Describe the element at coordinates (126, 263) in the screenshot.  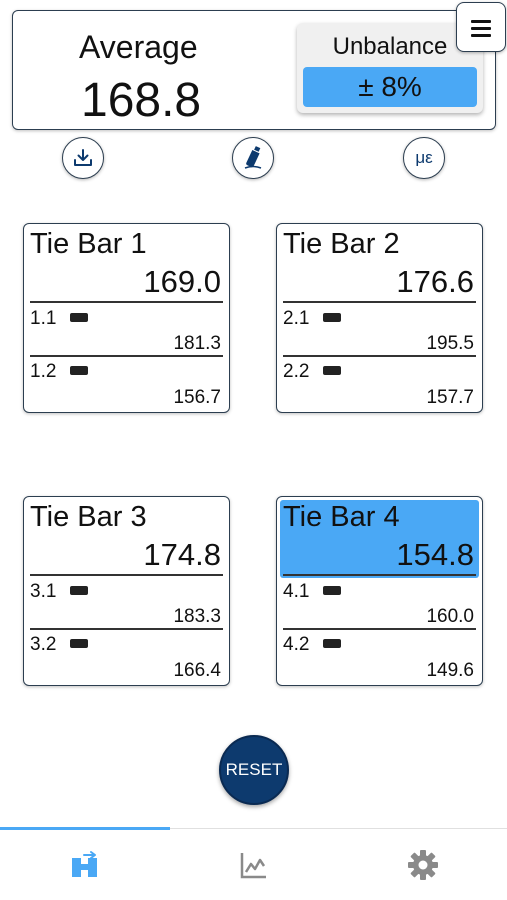
I see `tie-bar-header: Tie Bar 1 169.0` at that location.